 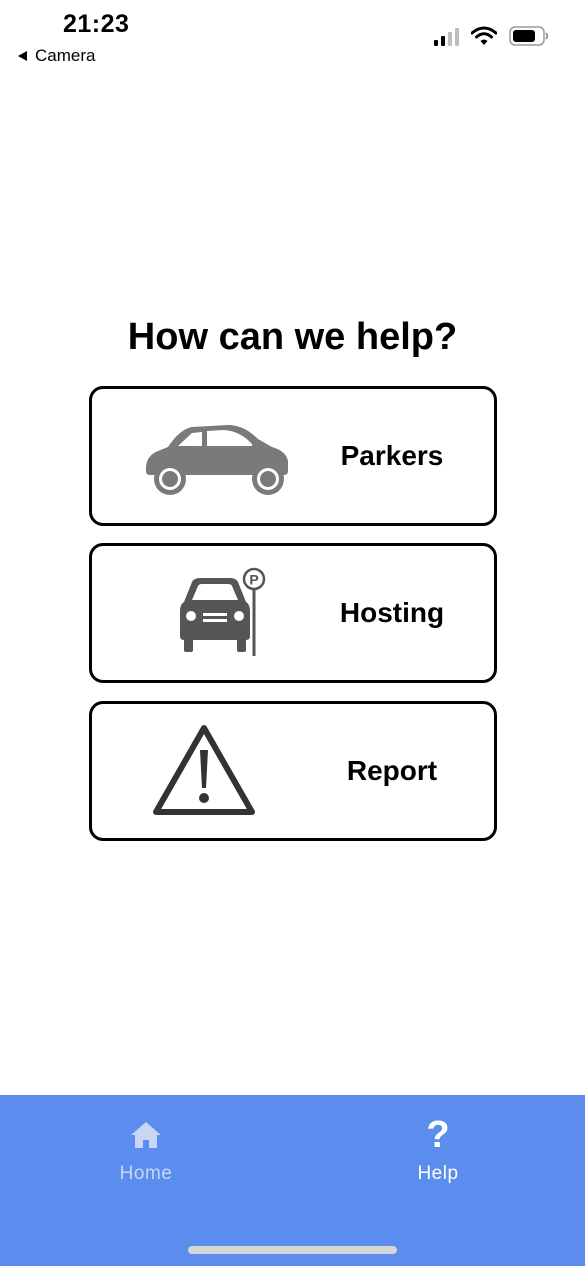 What do you see at coordinates (293, 771) in the screenshot?
I see `report-button: Report` at bounding box center [293, 771].